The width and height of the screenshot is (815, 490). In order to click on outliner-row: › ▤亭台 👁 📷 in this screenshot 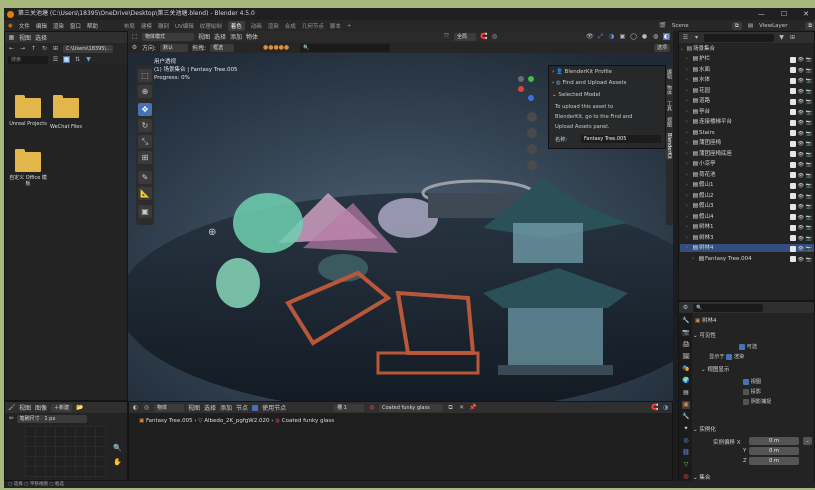, I will do `click(747, 112)`.